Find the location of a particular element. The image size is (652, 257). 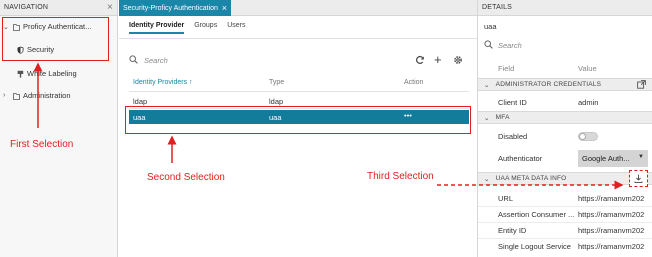

download-icon is located at coordinates (638, 178).